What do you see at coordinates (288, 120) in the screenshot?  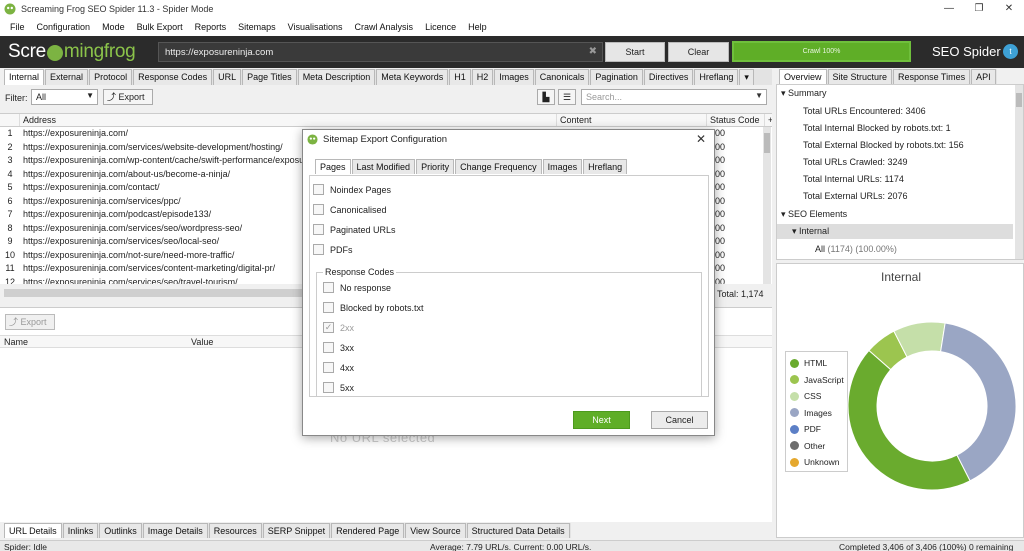 I see `column-address: Address` at bounding box center [288, 120].